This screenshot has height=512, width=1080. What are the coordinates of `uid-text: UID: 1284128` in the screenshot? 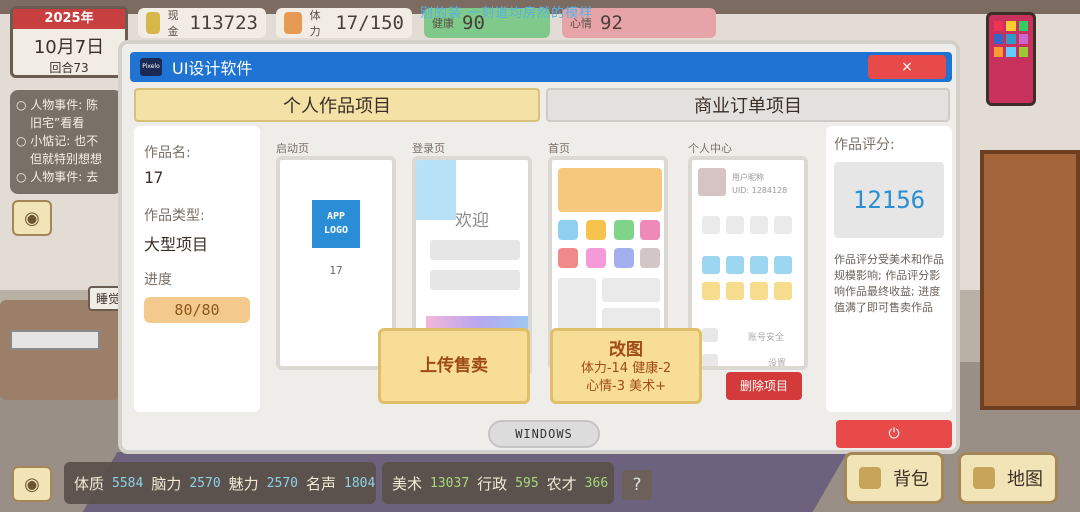 It's located at (760, 190).